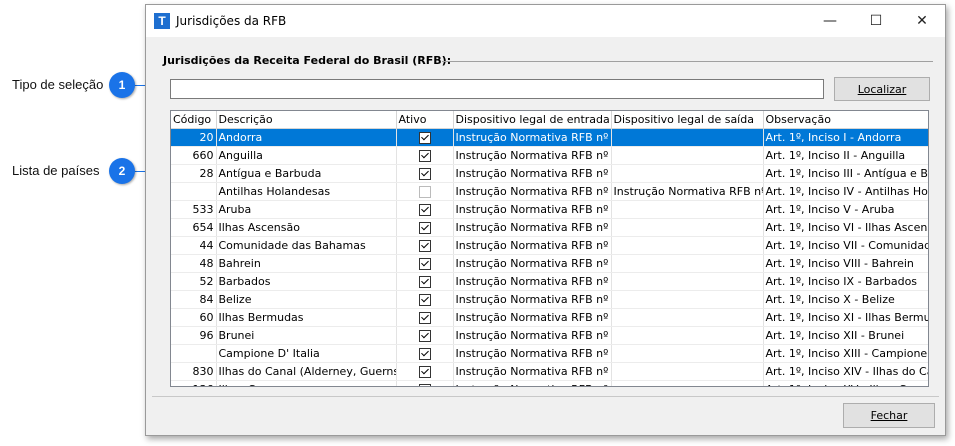  Describe the element at coordinates (306, 383) in the screenshot. I see `cell-descricao: Ilhas Cayman` at that location.